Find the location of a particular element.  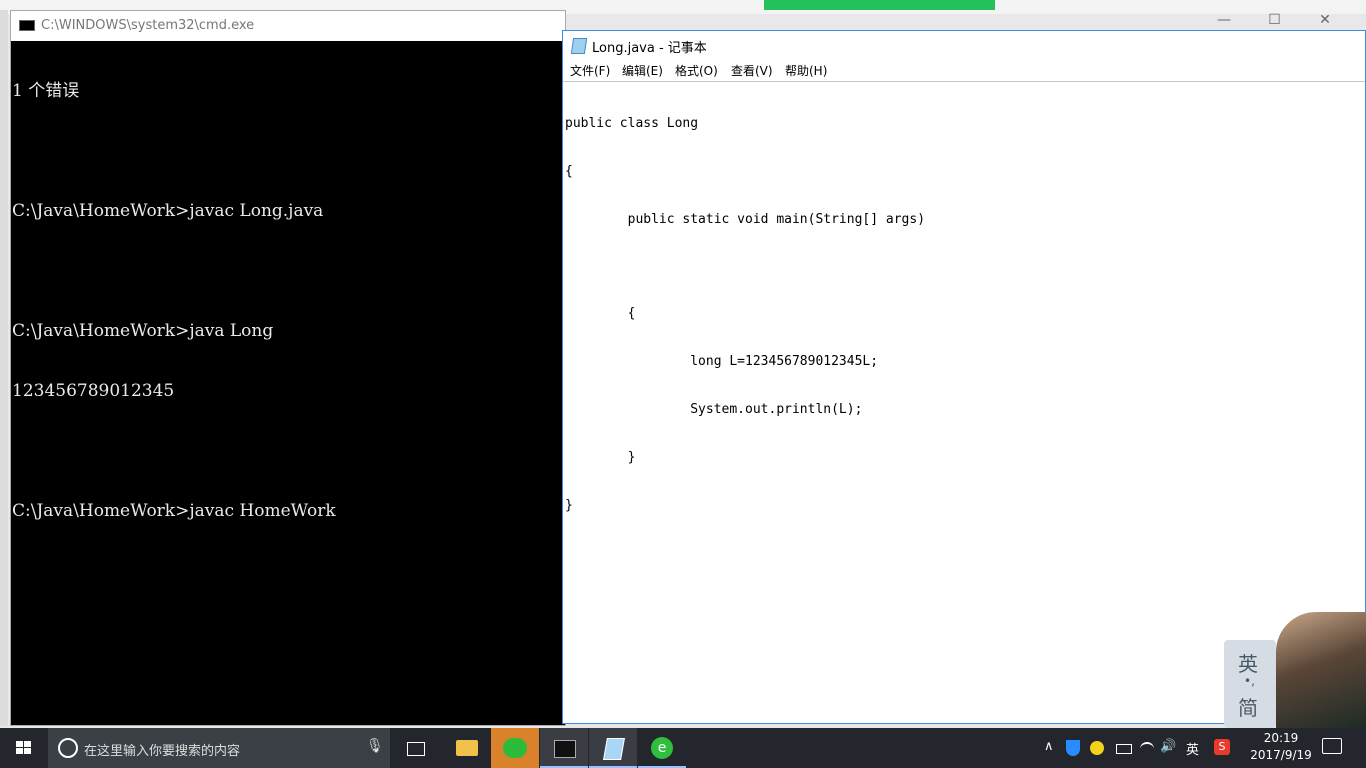

cmd-title: C:\WINDOWS\system32\cmd.exe is located at coordinates (148, 25).